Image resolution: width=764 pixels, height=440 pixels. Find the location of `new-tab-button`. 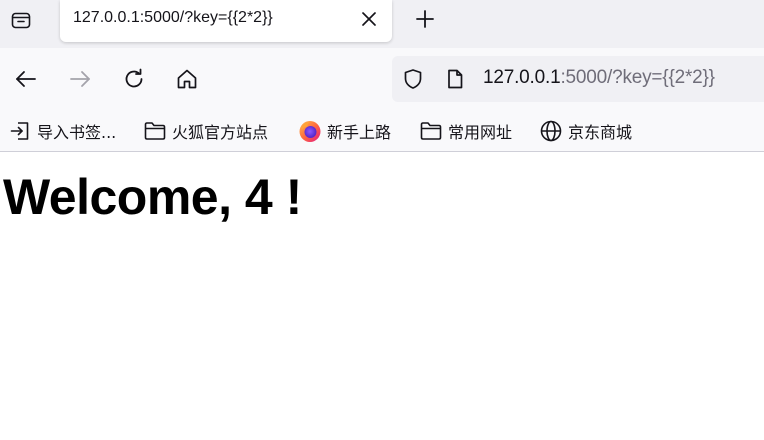

new-tab-button is located at coordinates (425, 19).